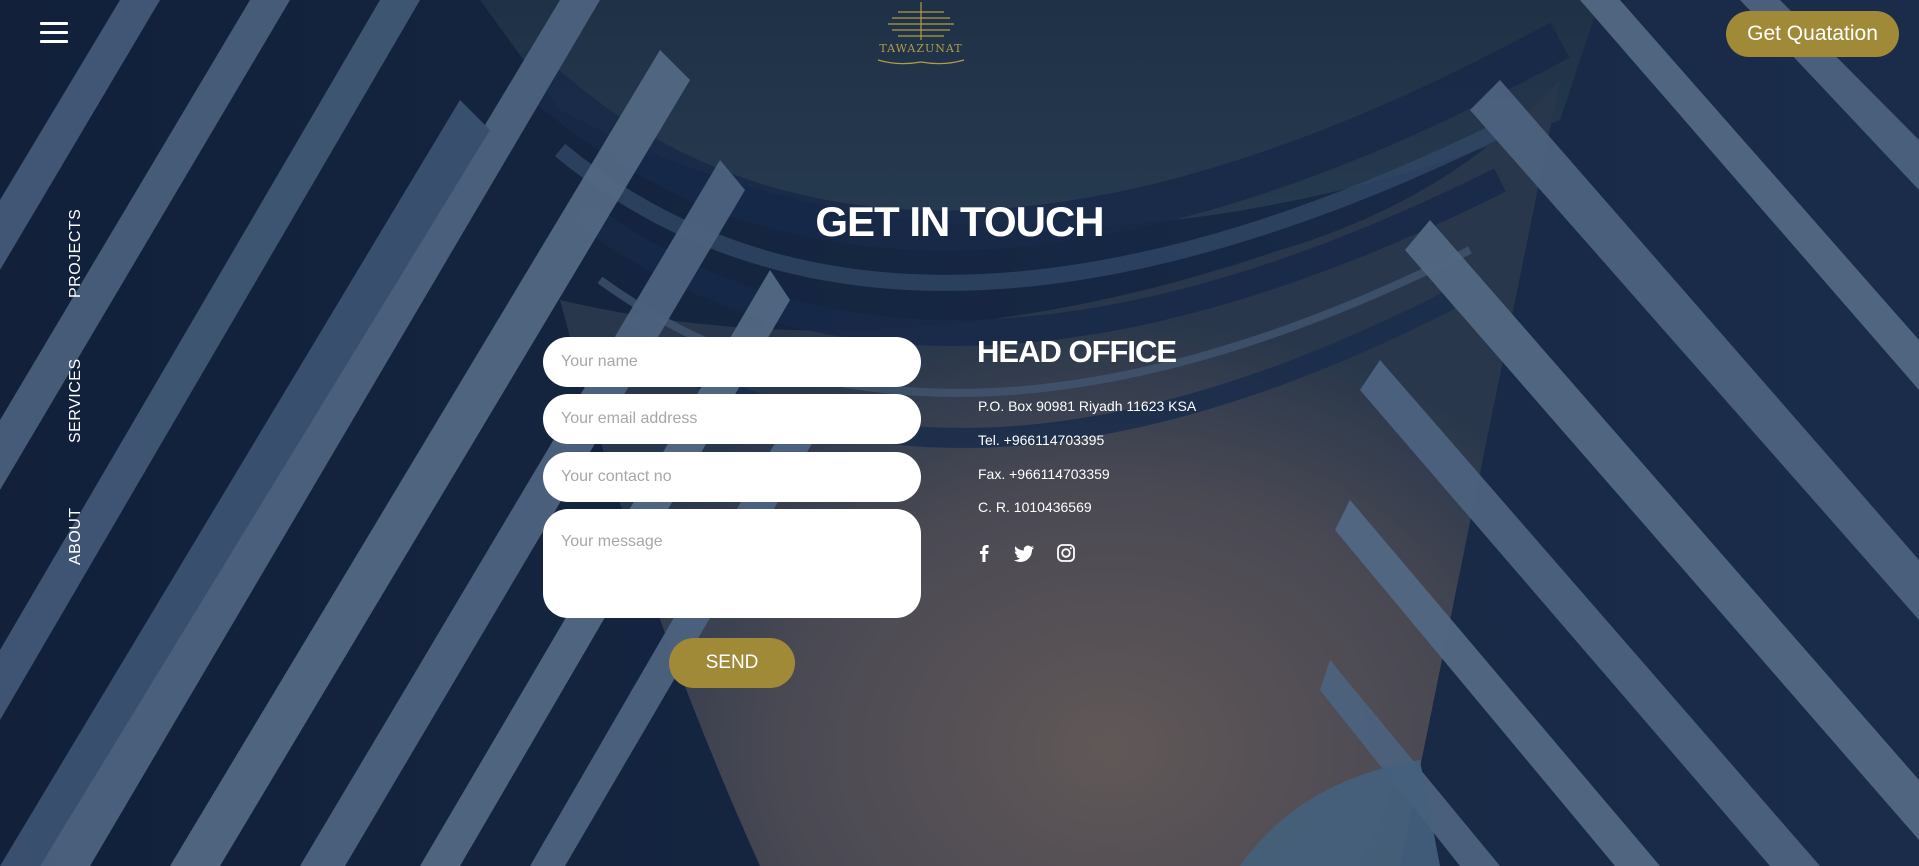 This screenshot has width=1919, height=866. Describe the element at coordinates (1044, 474) in the screenshot. I see `office-fax: Fax. +966114703359` at that location.